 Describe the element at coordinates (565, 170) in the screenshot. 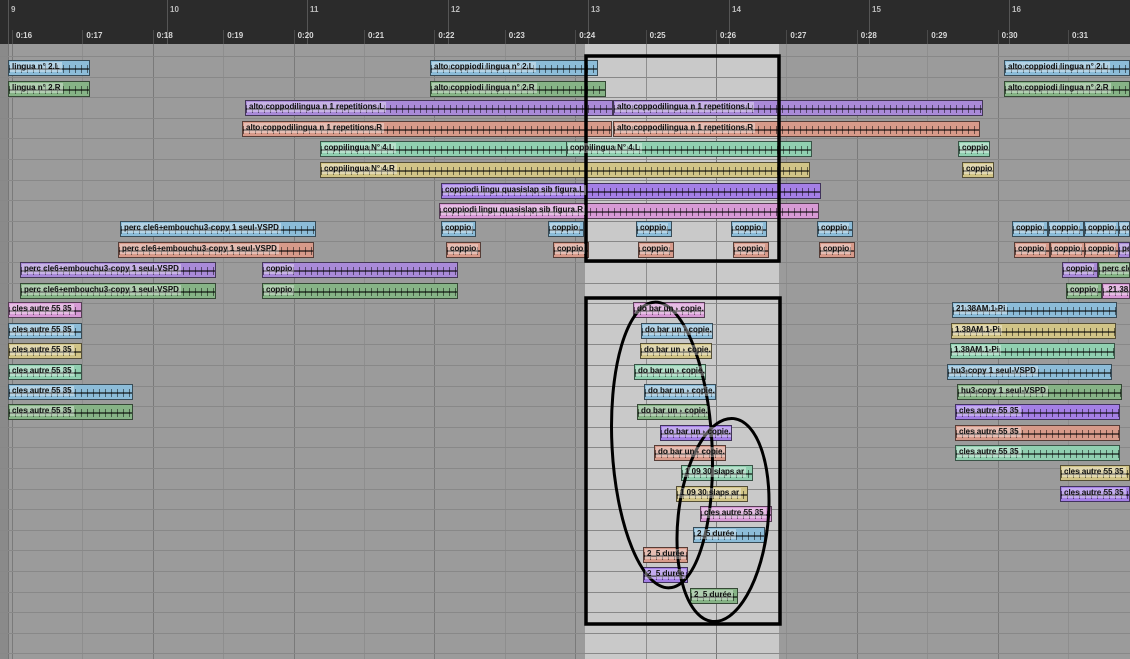

I see `audio-clip: coppilingua N° 4.R` at that location.